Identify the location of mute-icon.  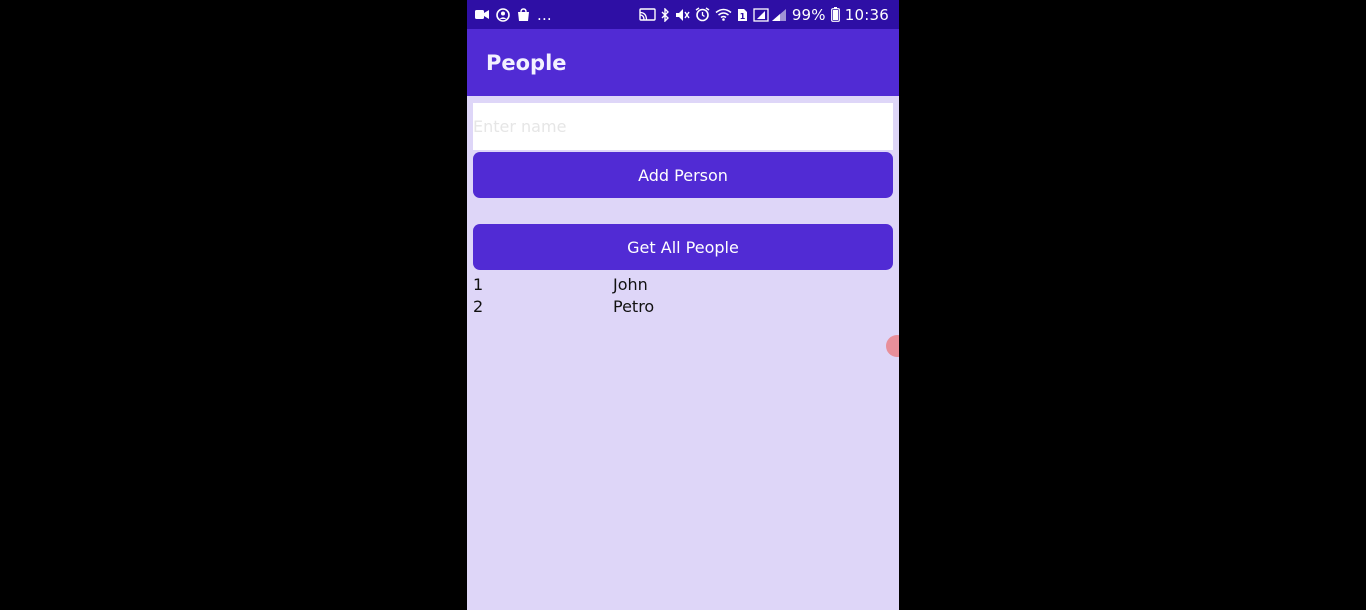
(682, 15).